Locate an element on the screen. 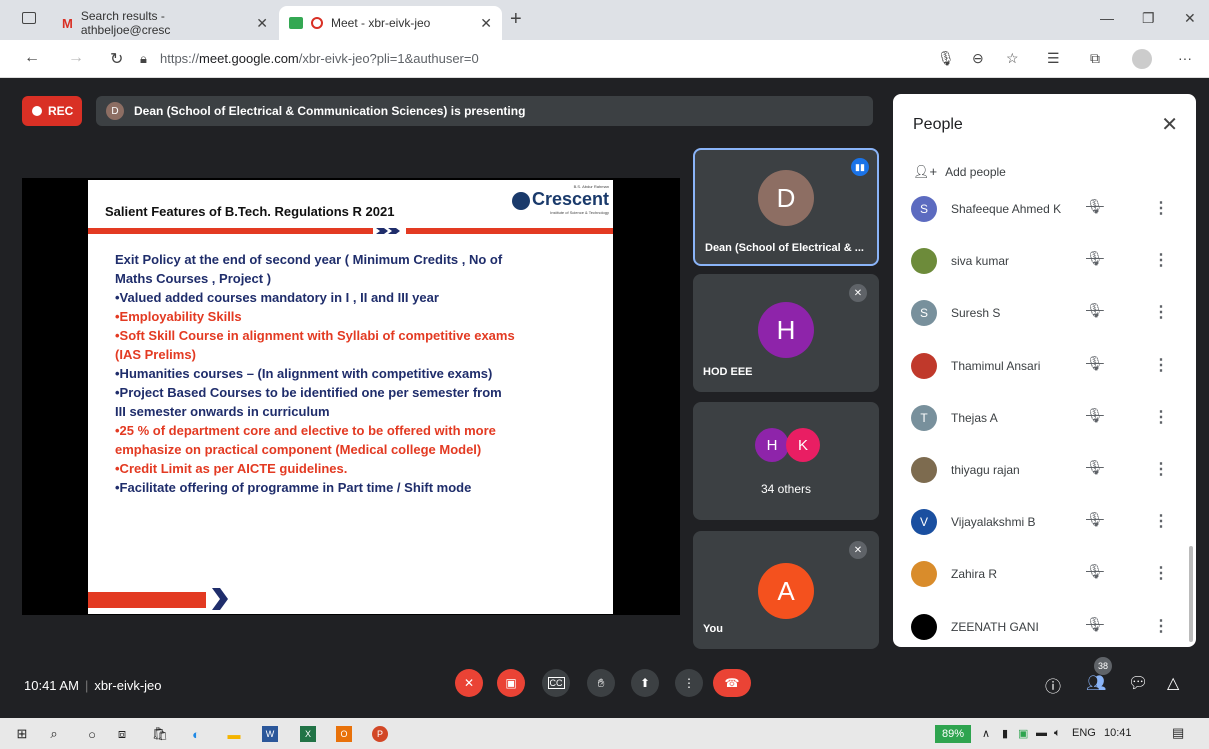 The image size is (1209, 749). excel-icon: X is located at coordinates (308, 734).